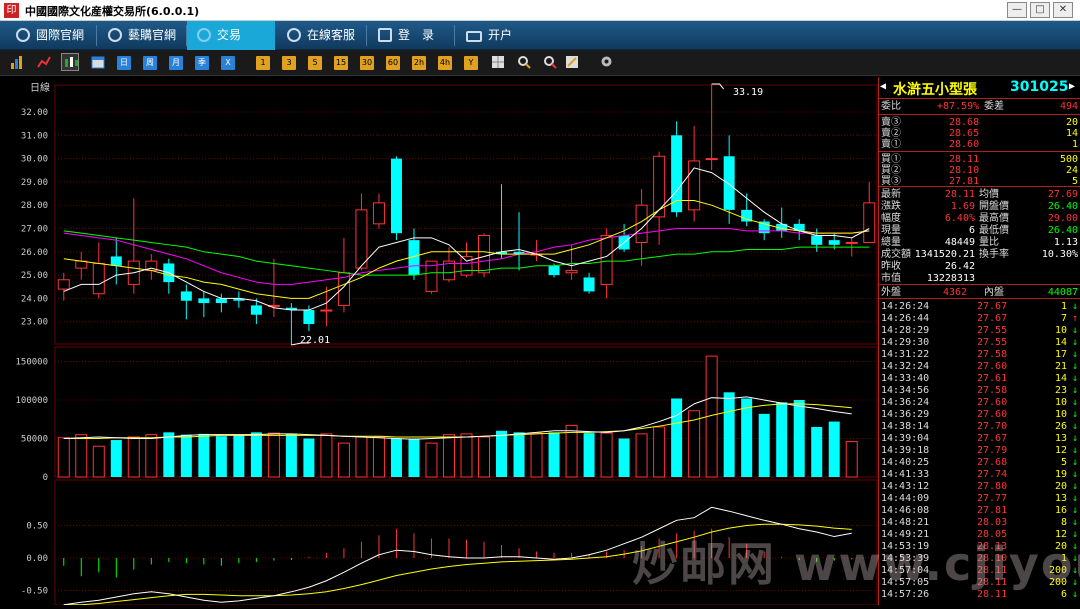 Image resolution: width=1080 pixels, height=609 pixels. I want to click on tick-volume: 5, so click(1063, 462).